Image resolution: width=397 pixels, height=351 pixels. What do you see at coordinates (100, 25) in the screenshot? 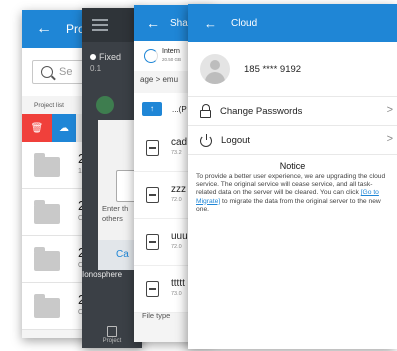
I see `hamburger-icon` at bounding box center [100, 25].